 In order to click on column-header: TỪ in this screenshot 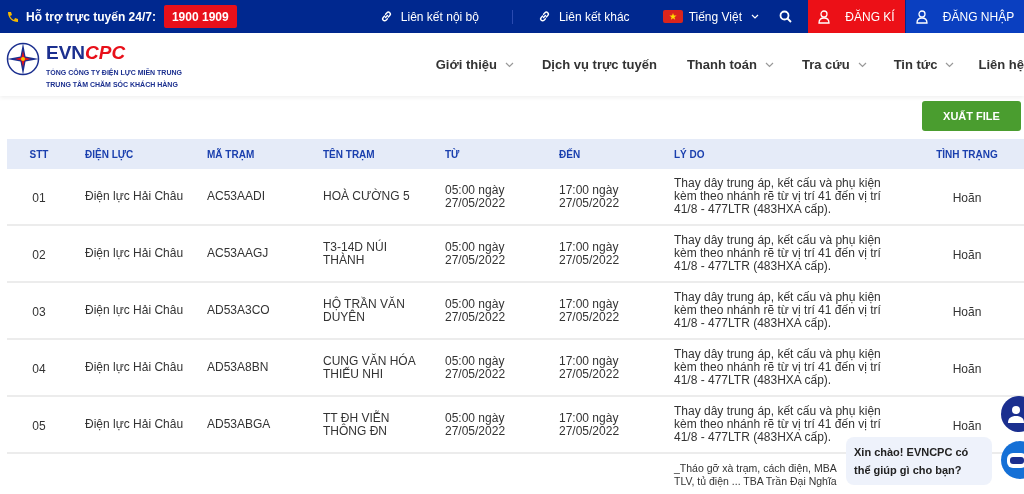, I will do `click(452, 154)`.